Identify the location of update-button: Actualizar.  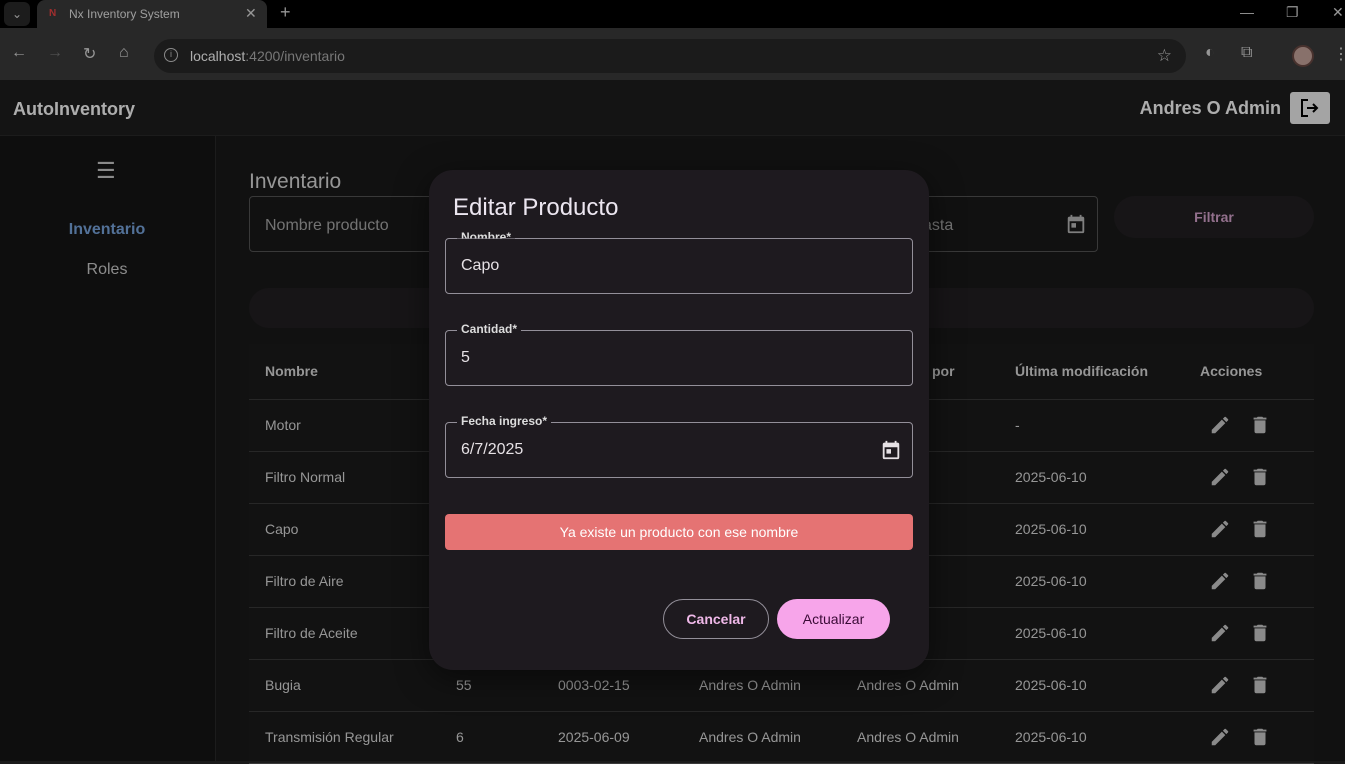
(833, 619).